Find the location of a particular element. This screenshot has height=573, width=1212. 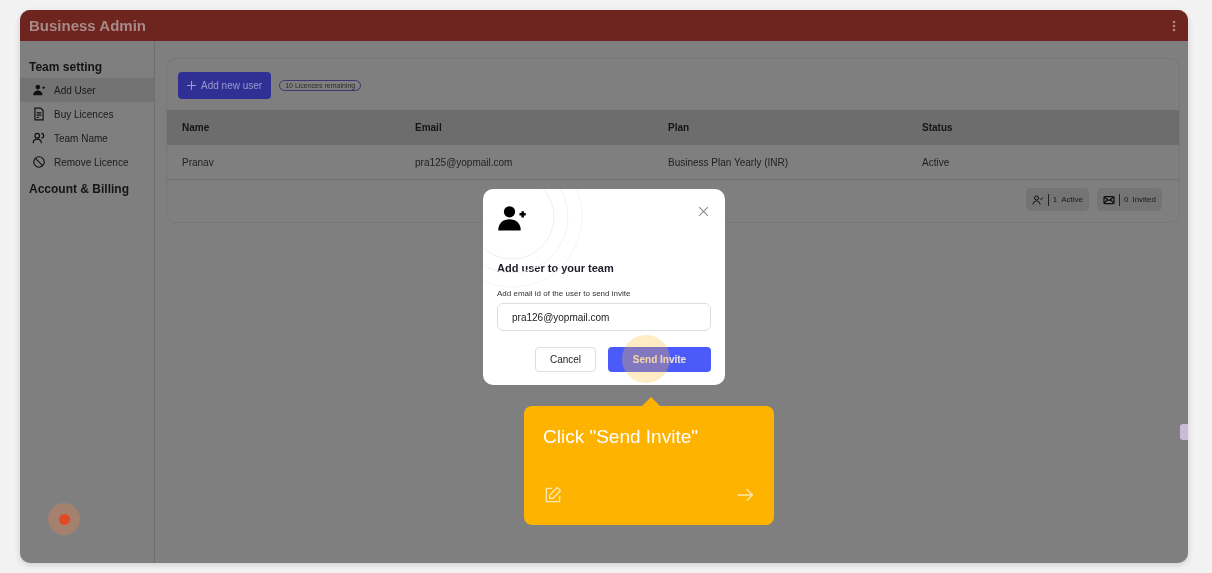

email-field: pra126@yopmail.com is located at coordinates (604, 317).